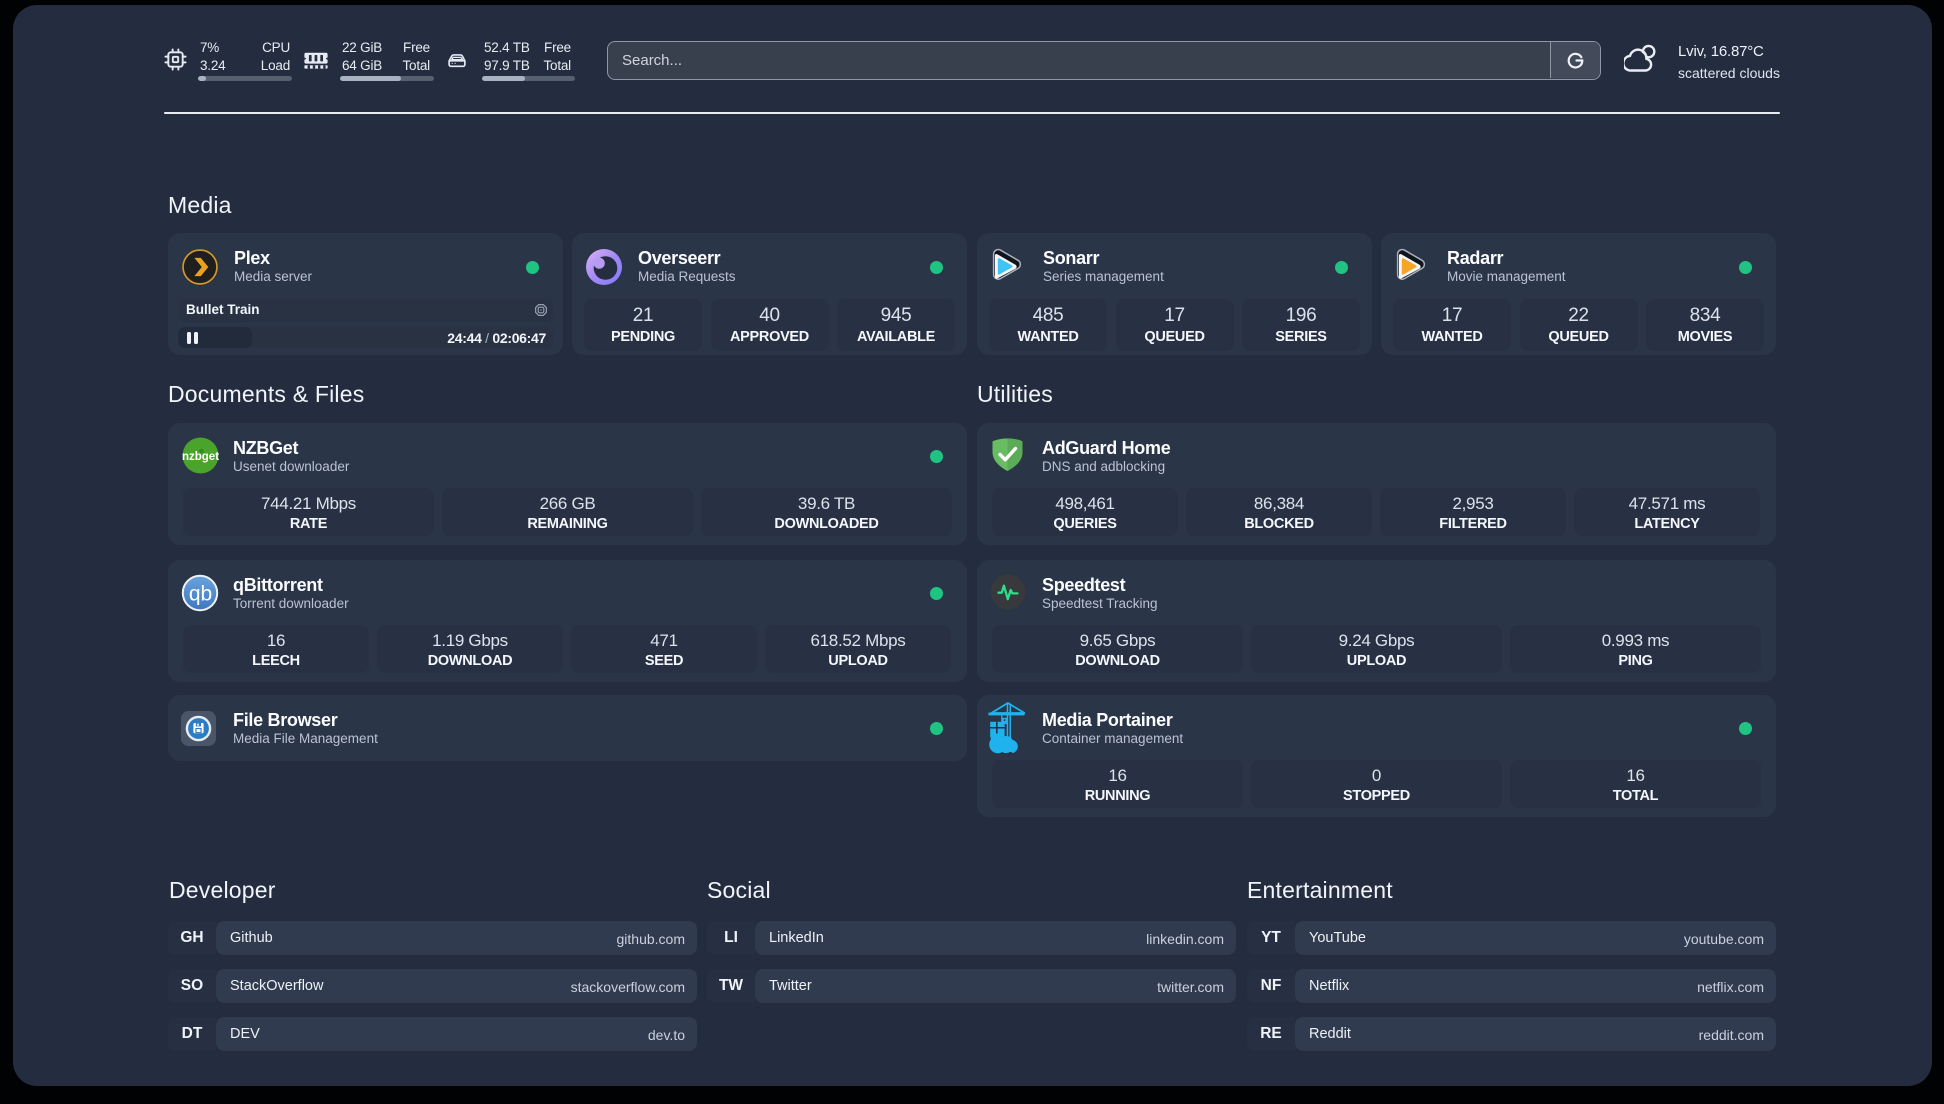  I want to click on svg-text: nzbget, so click(200, 457).